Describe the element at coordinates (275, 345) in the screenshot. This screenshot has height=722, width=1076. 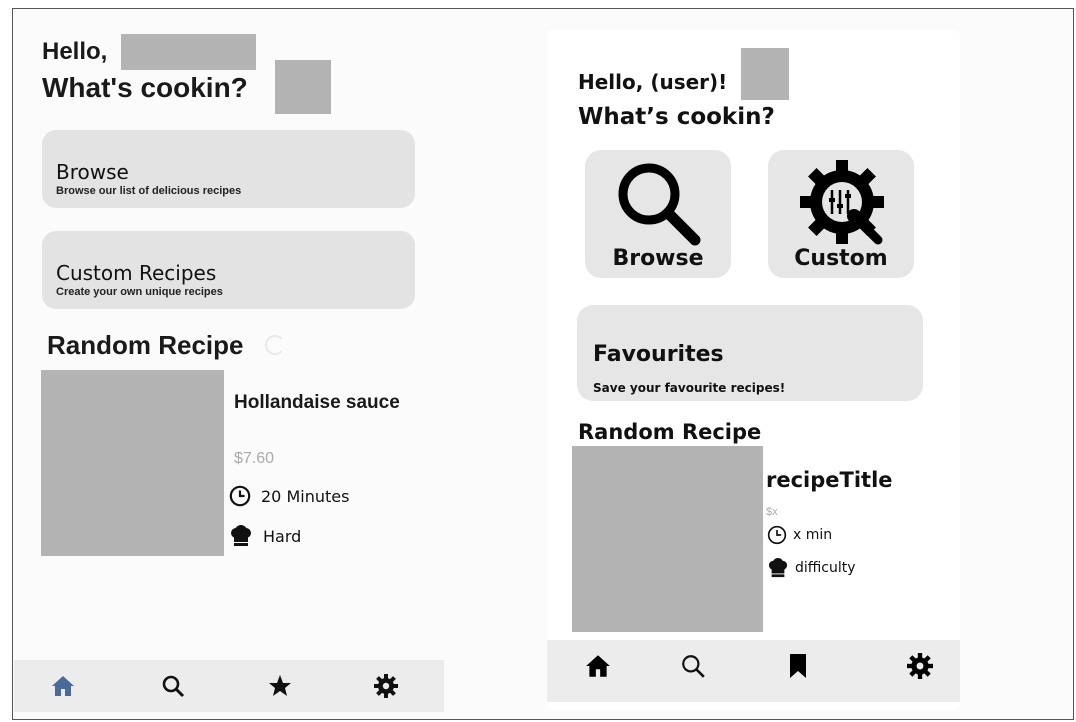
I see `refresh-icon` at that location.